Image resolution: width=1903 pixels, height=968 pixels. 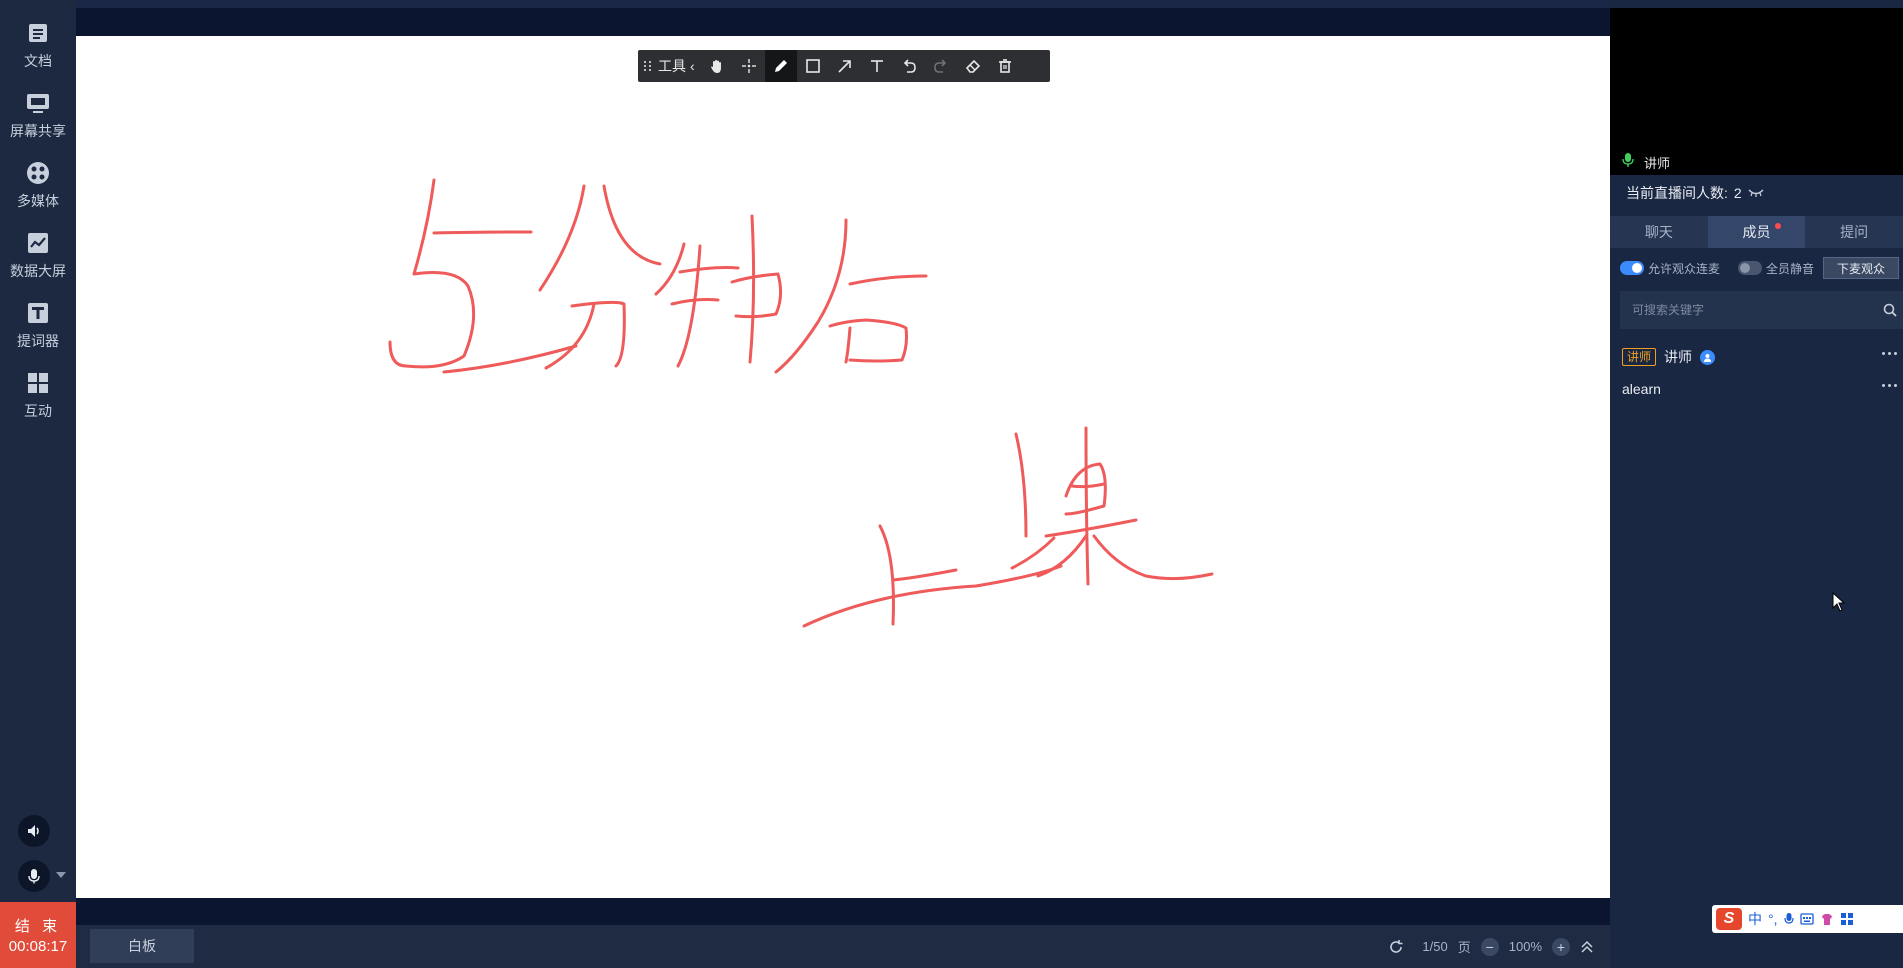 I want to click on panel-tabs: 聊天 成员 提问, so click(x=1756, y=232).